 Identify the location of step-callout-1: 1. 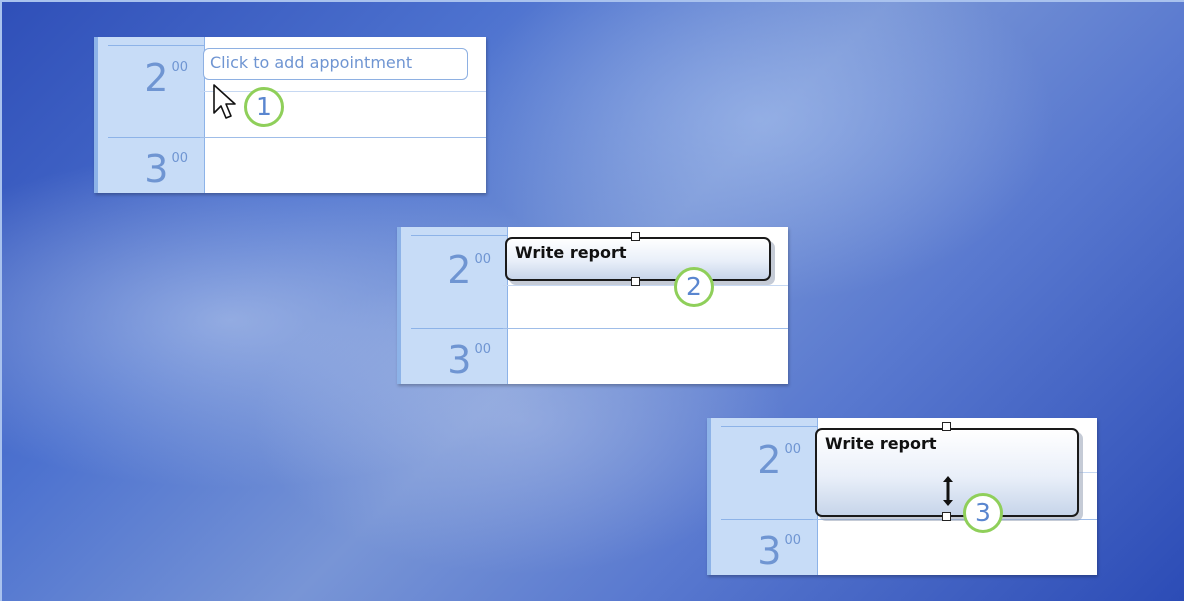
(264, 107).